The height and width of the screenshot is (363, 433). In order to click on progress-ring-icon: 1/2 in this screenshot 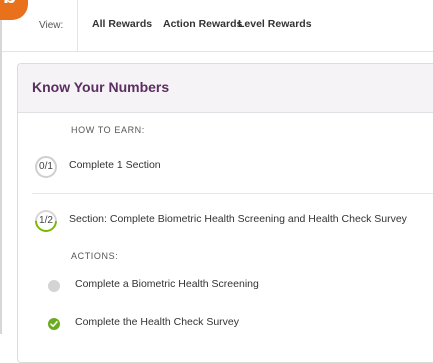, I will do `click(46, 221)`.